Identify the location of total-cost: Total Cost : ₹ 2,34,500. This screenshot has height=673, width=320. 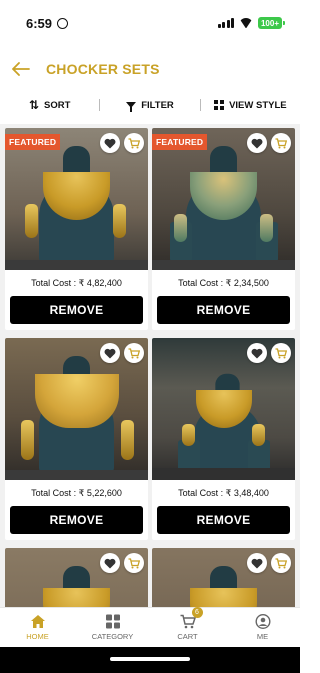
(223, 283).